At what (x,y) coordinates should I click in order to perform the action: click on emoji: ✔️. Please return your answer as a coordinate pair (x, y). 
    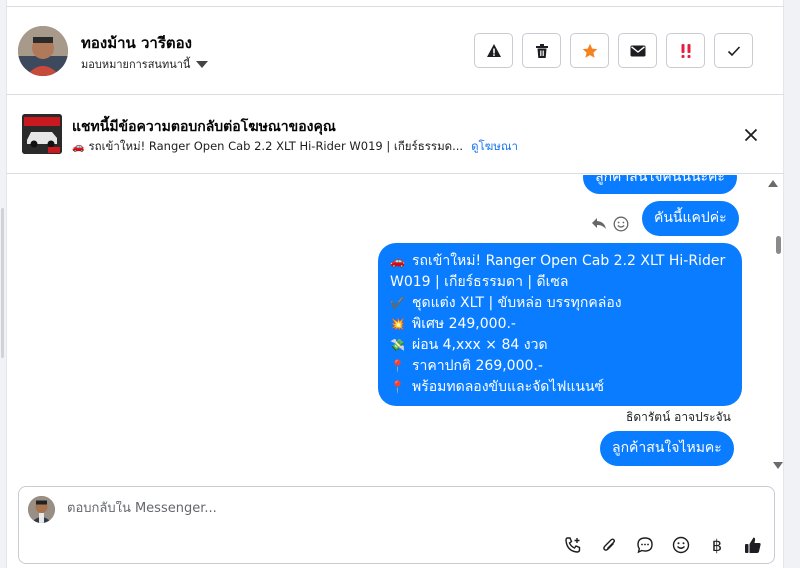
    Looking at the image, I should click on (397, 303).